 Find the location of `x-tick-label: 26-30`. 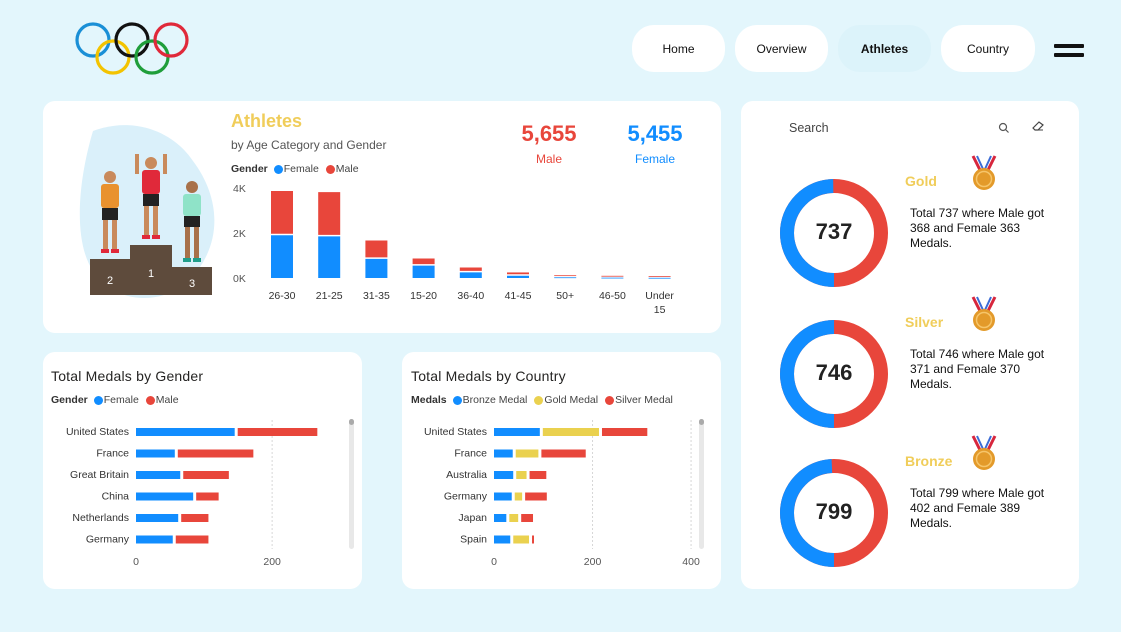

x-tick-label: 26-30 is located at coordinates (282, 296).